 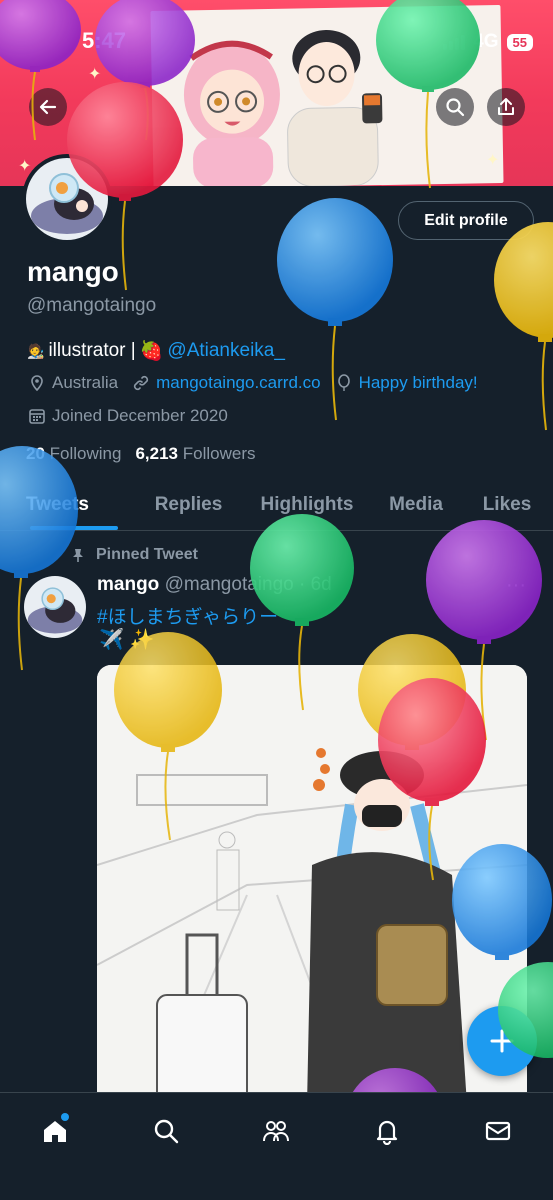 I want to click on home-icon, so click(x=55, y=1131).